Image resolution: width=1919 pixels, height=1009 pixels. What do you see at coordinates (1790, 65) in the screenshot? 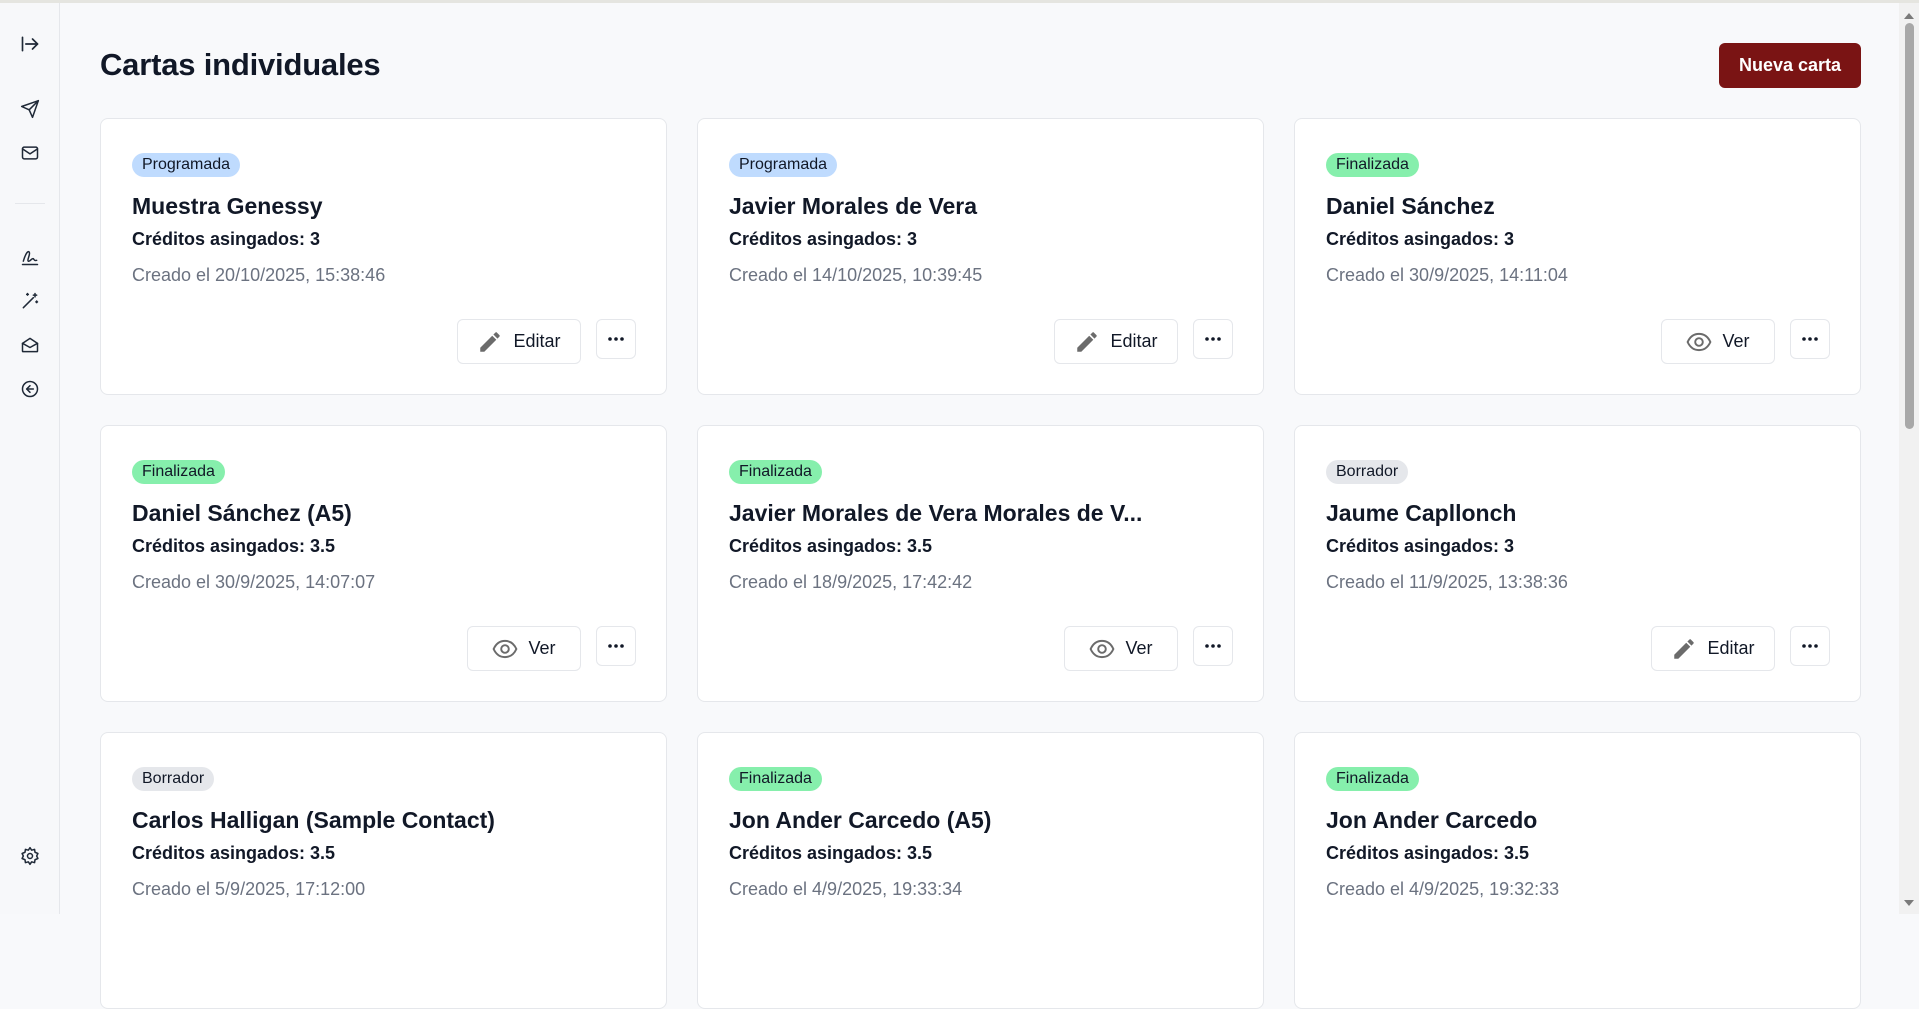
I see `new-letter-button: Nueva carta` at bounding box center [1790, 65].